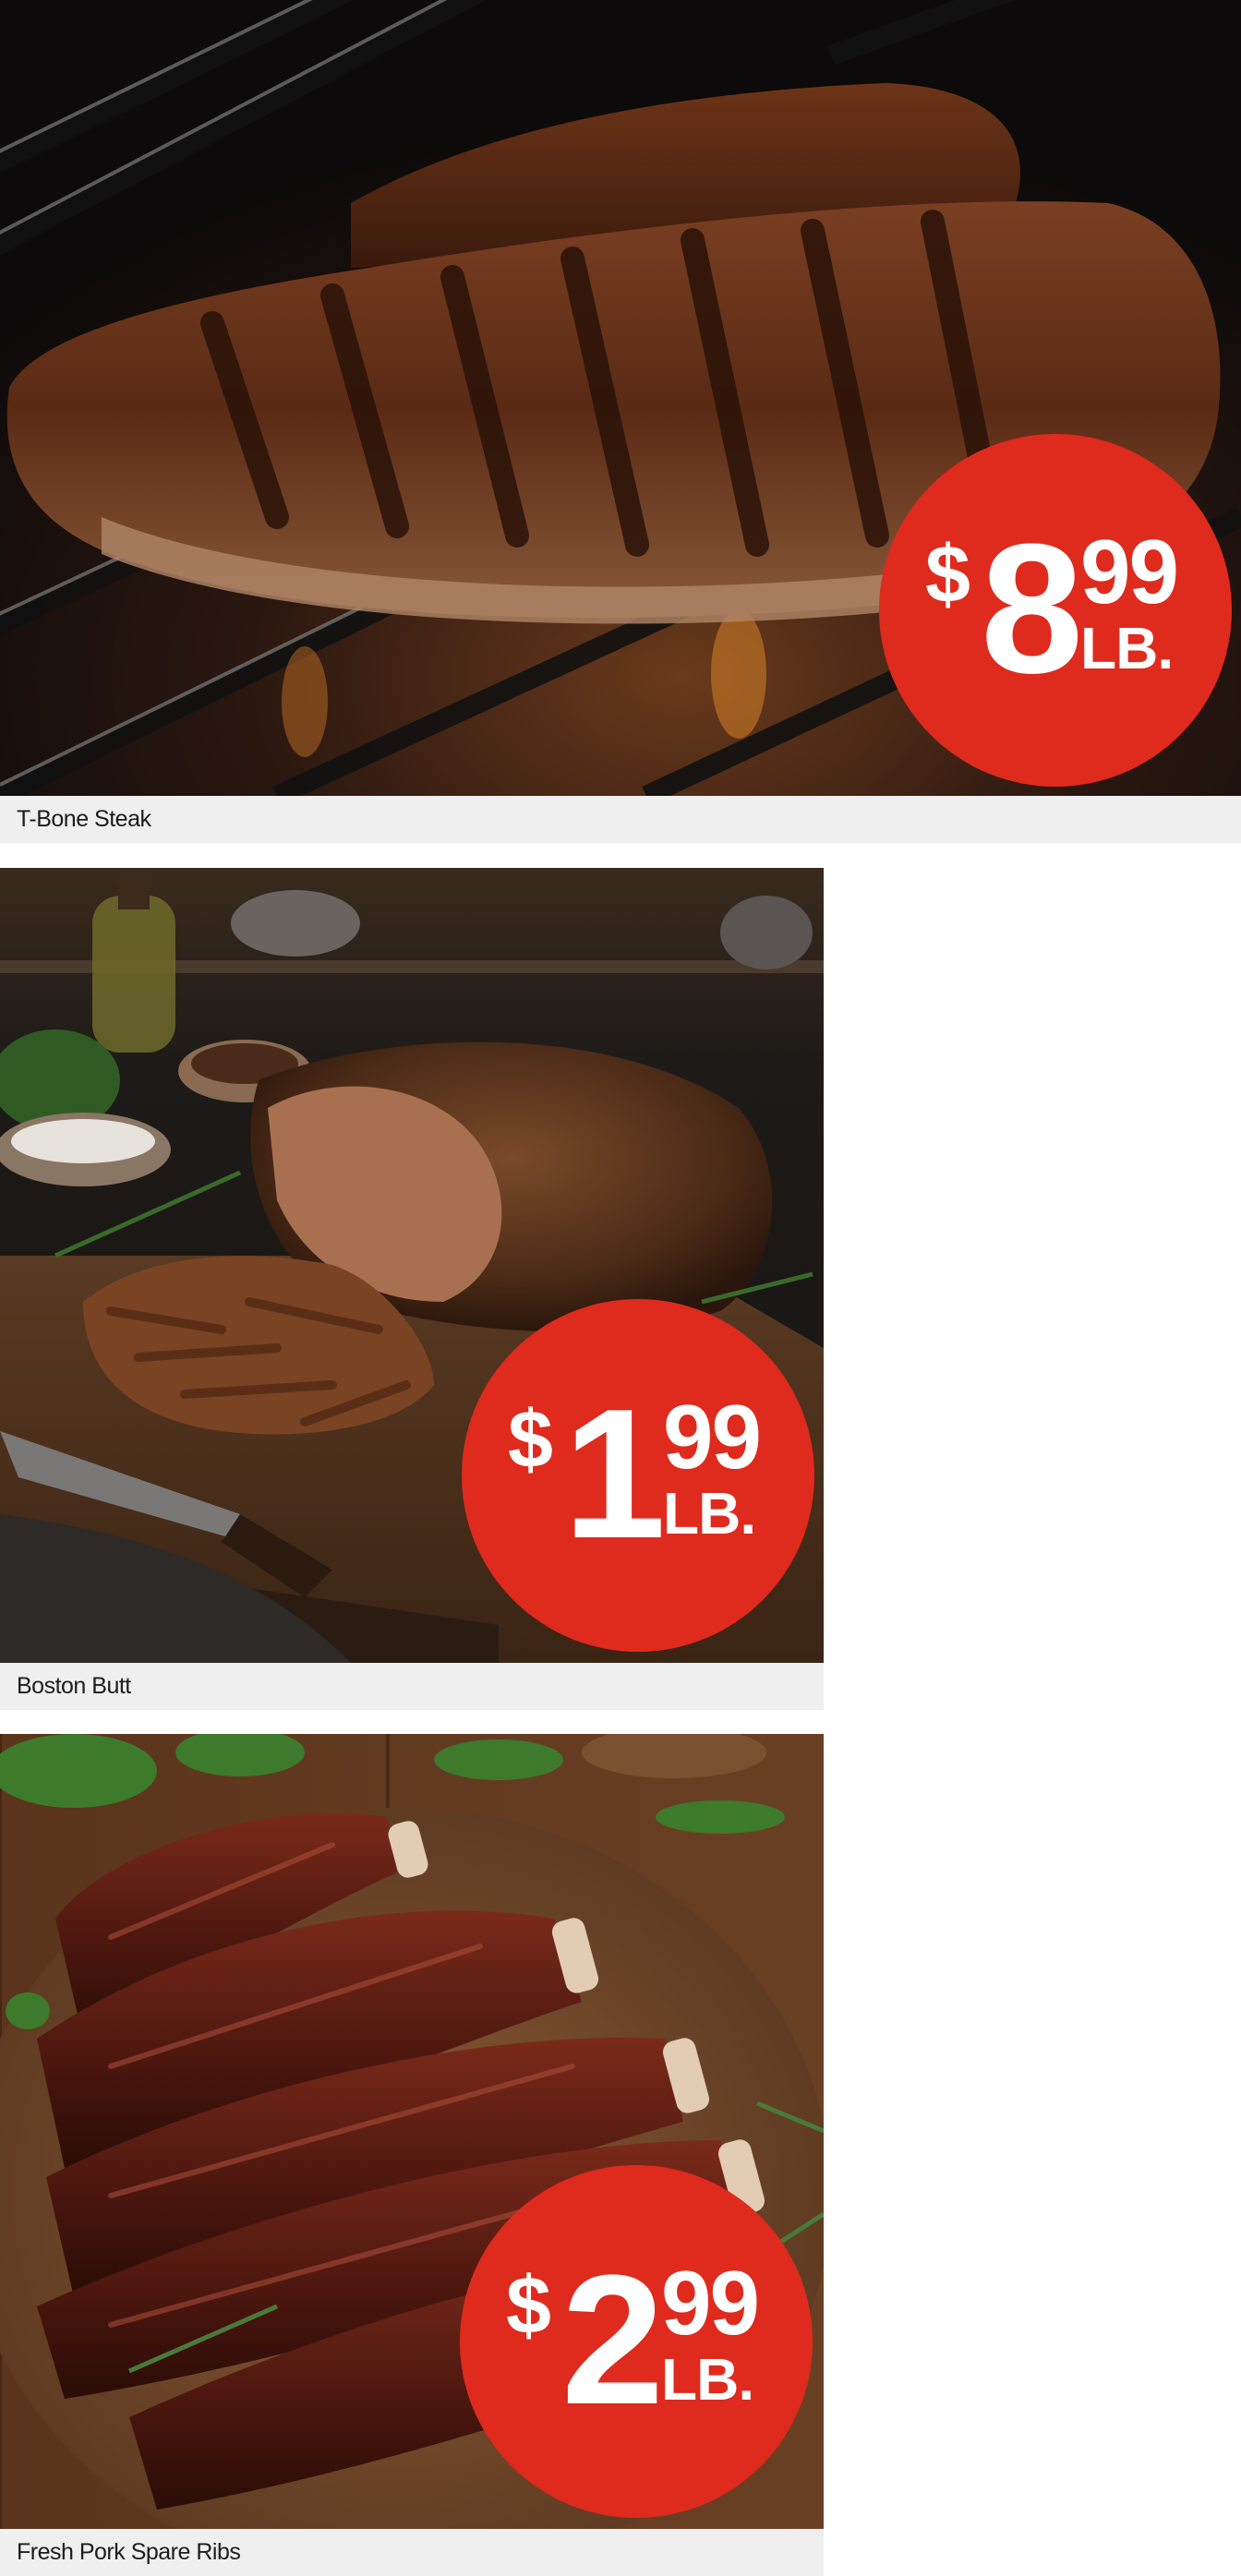 The width and height of the screenshot is (1241, 2576). I want to click on product-name: T-Bone Steak, so click(621, 819).